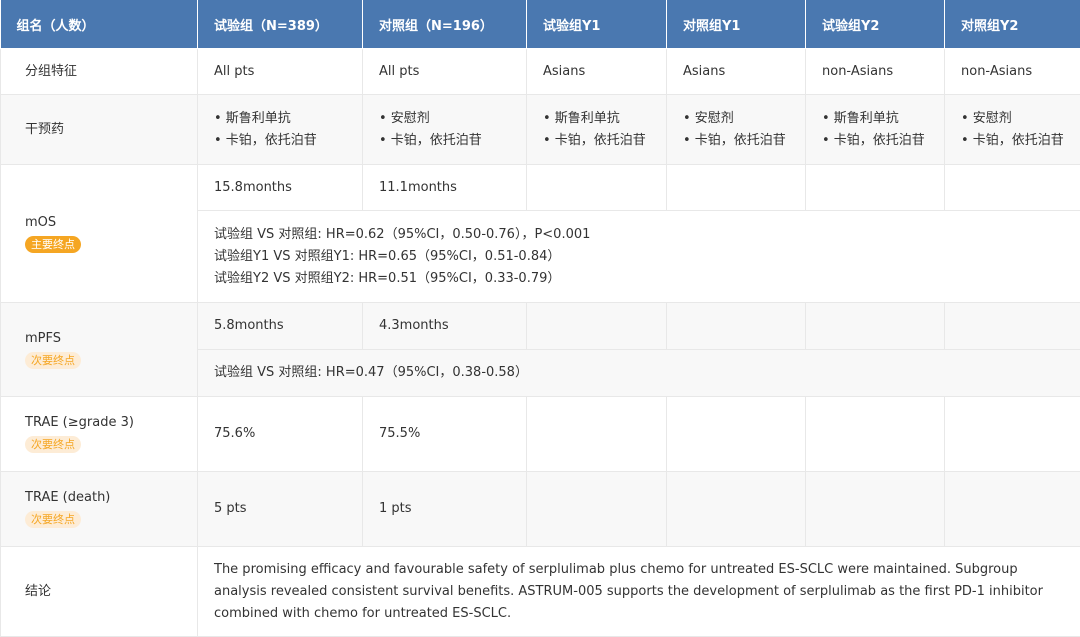  What do you see at coordinates (53, 244) in the screenshot?
I see `primary-endpoint-badge: 主要终点` at bounding box center [53, 244].